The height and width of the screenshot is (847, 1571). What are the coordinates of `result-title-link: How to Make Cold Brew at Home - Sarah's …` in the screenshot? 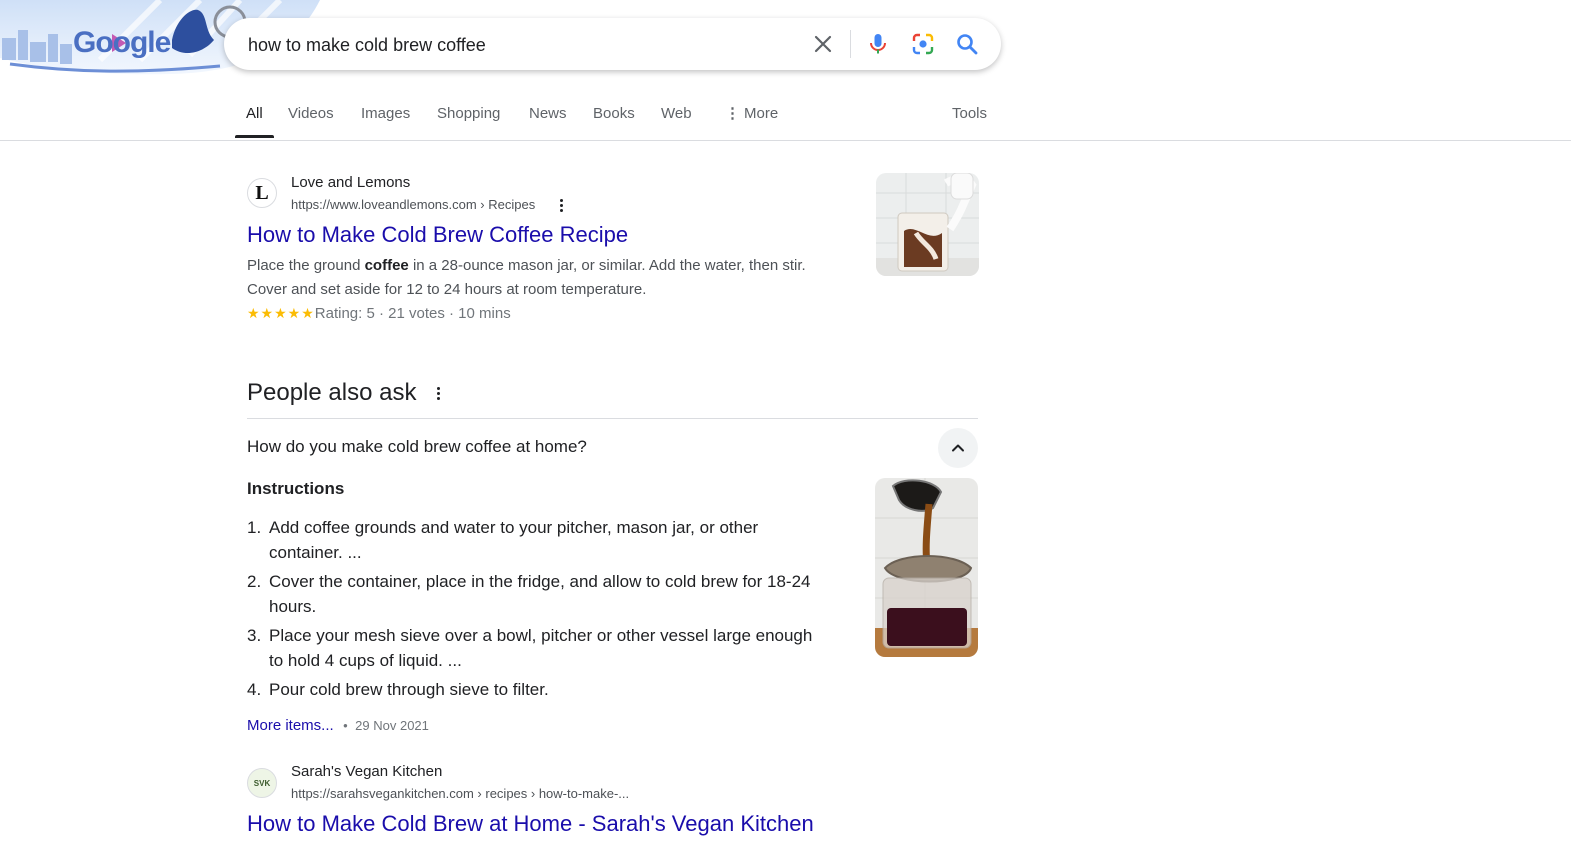 It's located at (530, 824).